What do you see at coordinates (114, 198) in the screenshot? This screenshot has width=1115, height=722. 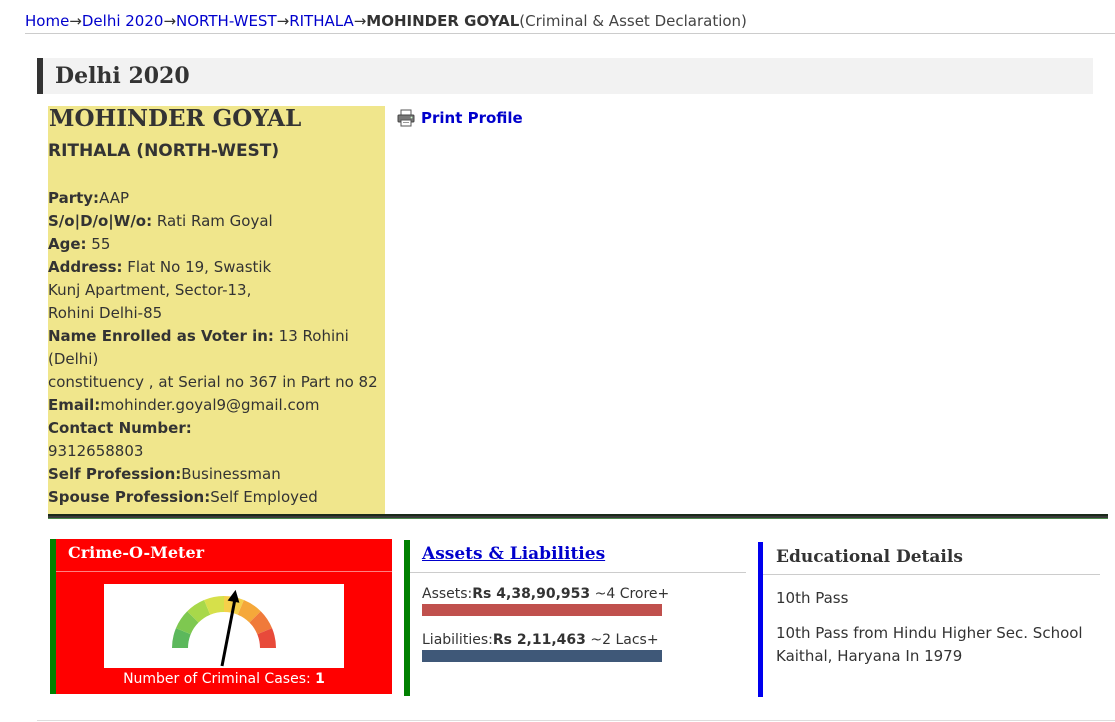 I see `party-value: AAP` at bounding box center [114, 198].